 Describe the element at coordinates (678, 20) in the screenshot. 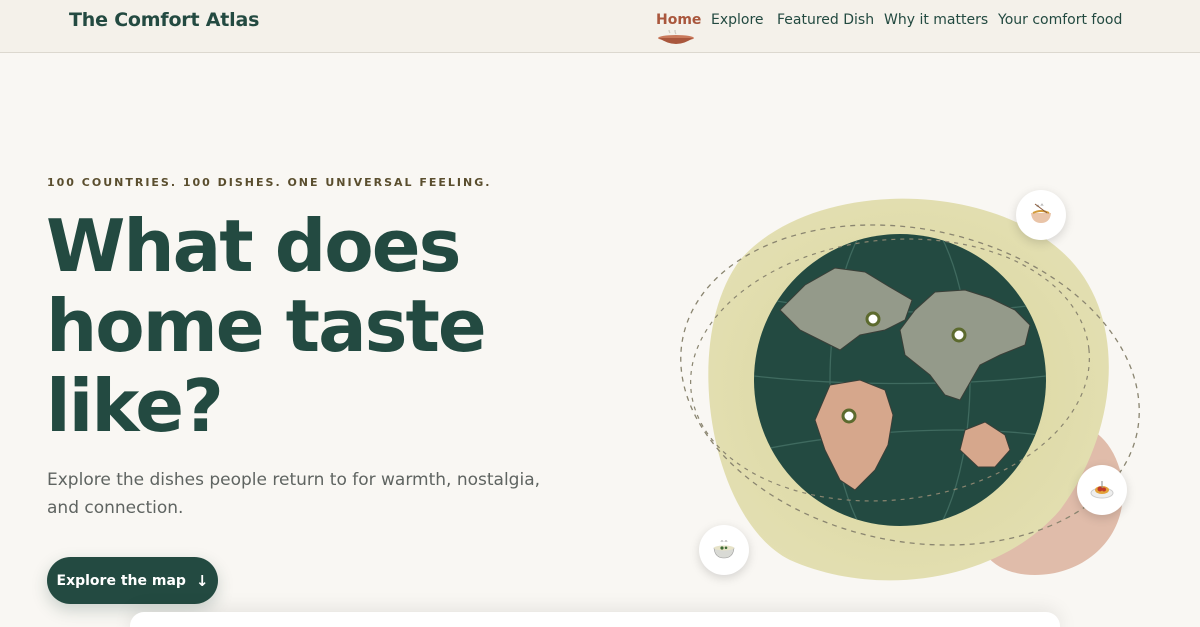

I see `nav-link-home: Home` at that location.